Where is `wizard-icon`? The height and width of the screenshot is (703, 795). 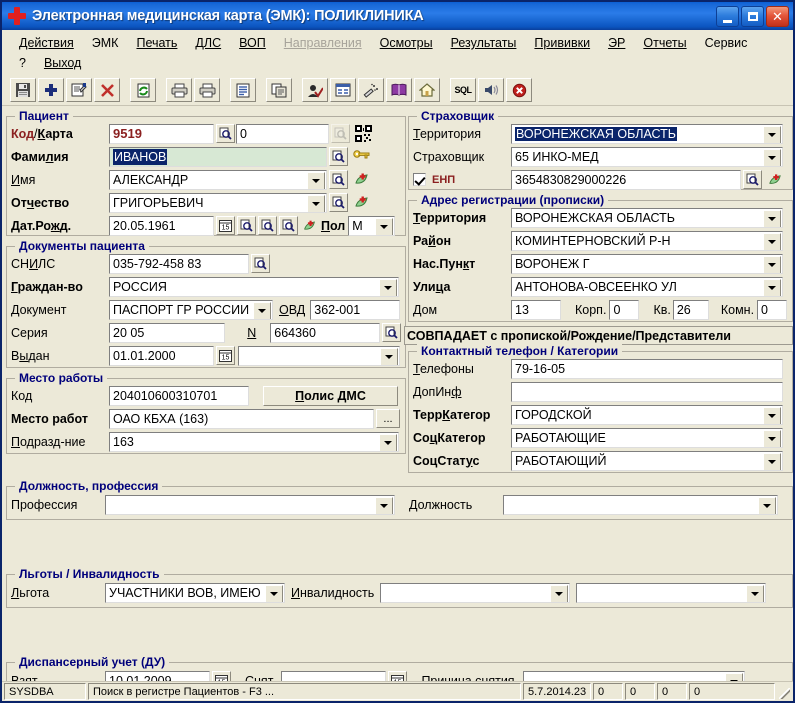 wizard-icon is located at coordinates (371, 90).